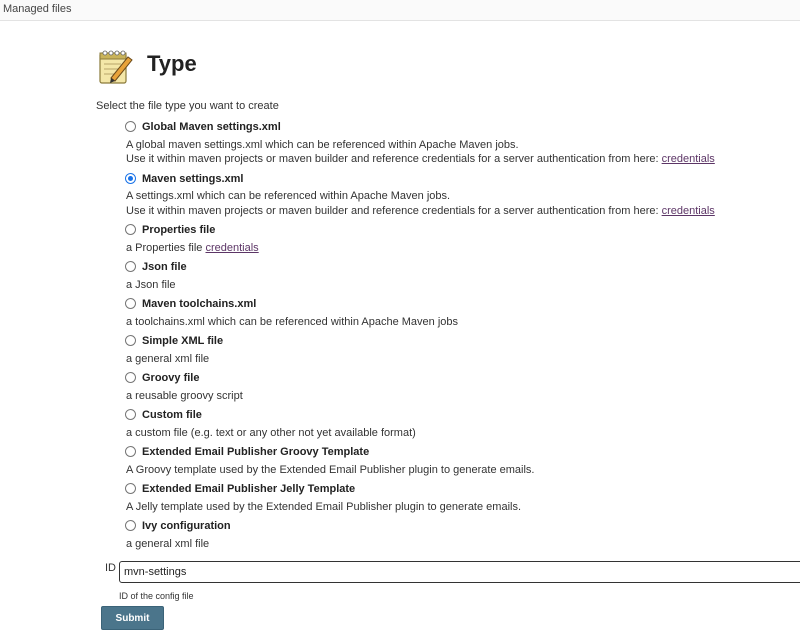 Image resolution: width=800 pixels, height=638 pixels. I want to click on option-label: Extended Email Publisher Groovy Template, so click(255, 452).